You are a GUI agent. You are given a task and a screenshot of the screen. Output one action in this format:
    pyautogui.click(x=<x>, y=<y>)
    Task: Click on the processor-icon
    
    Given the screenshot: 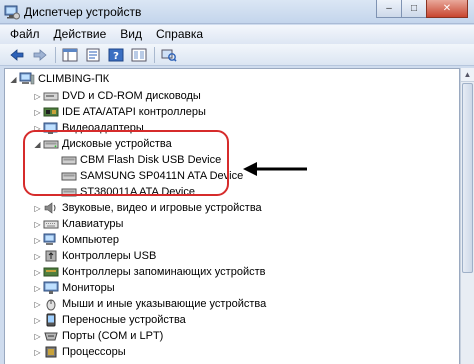 What is the action you would take?
    pyautogui.click(x=51, y=352)
    